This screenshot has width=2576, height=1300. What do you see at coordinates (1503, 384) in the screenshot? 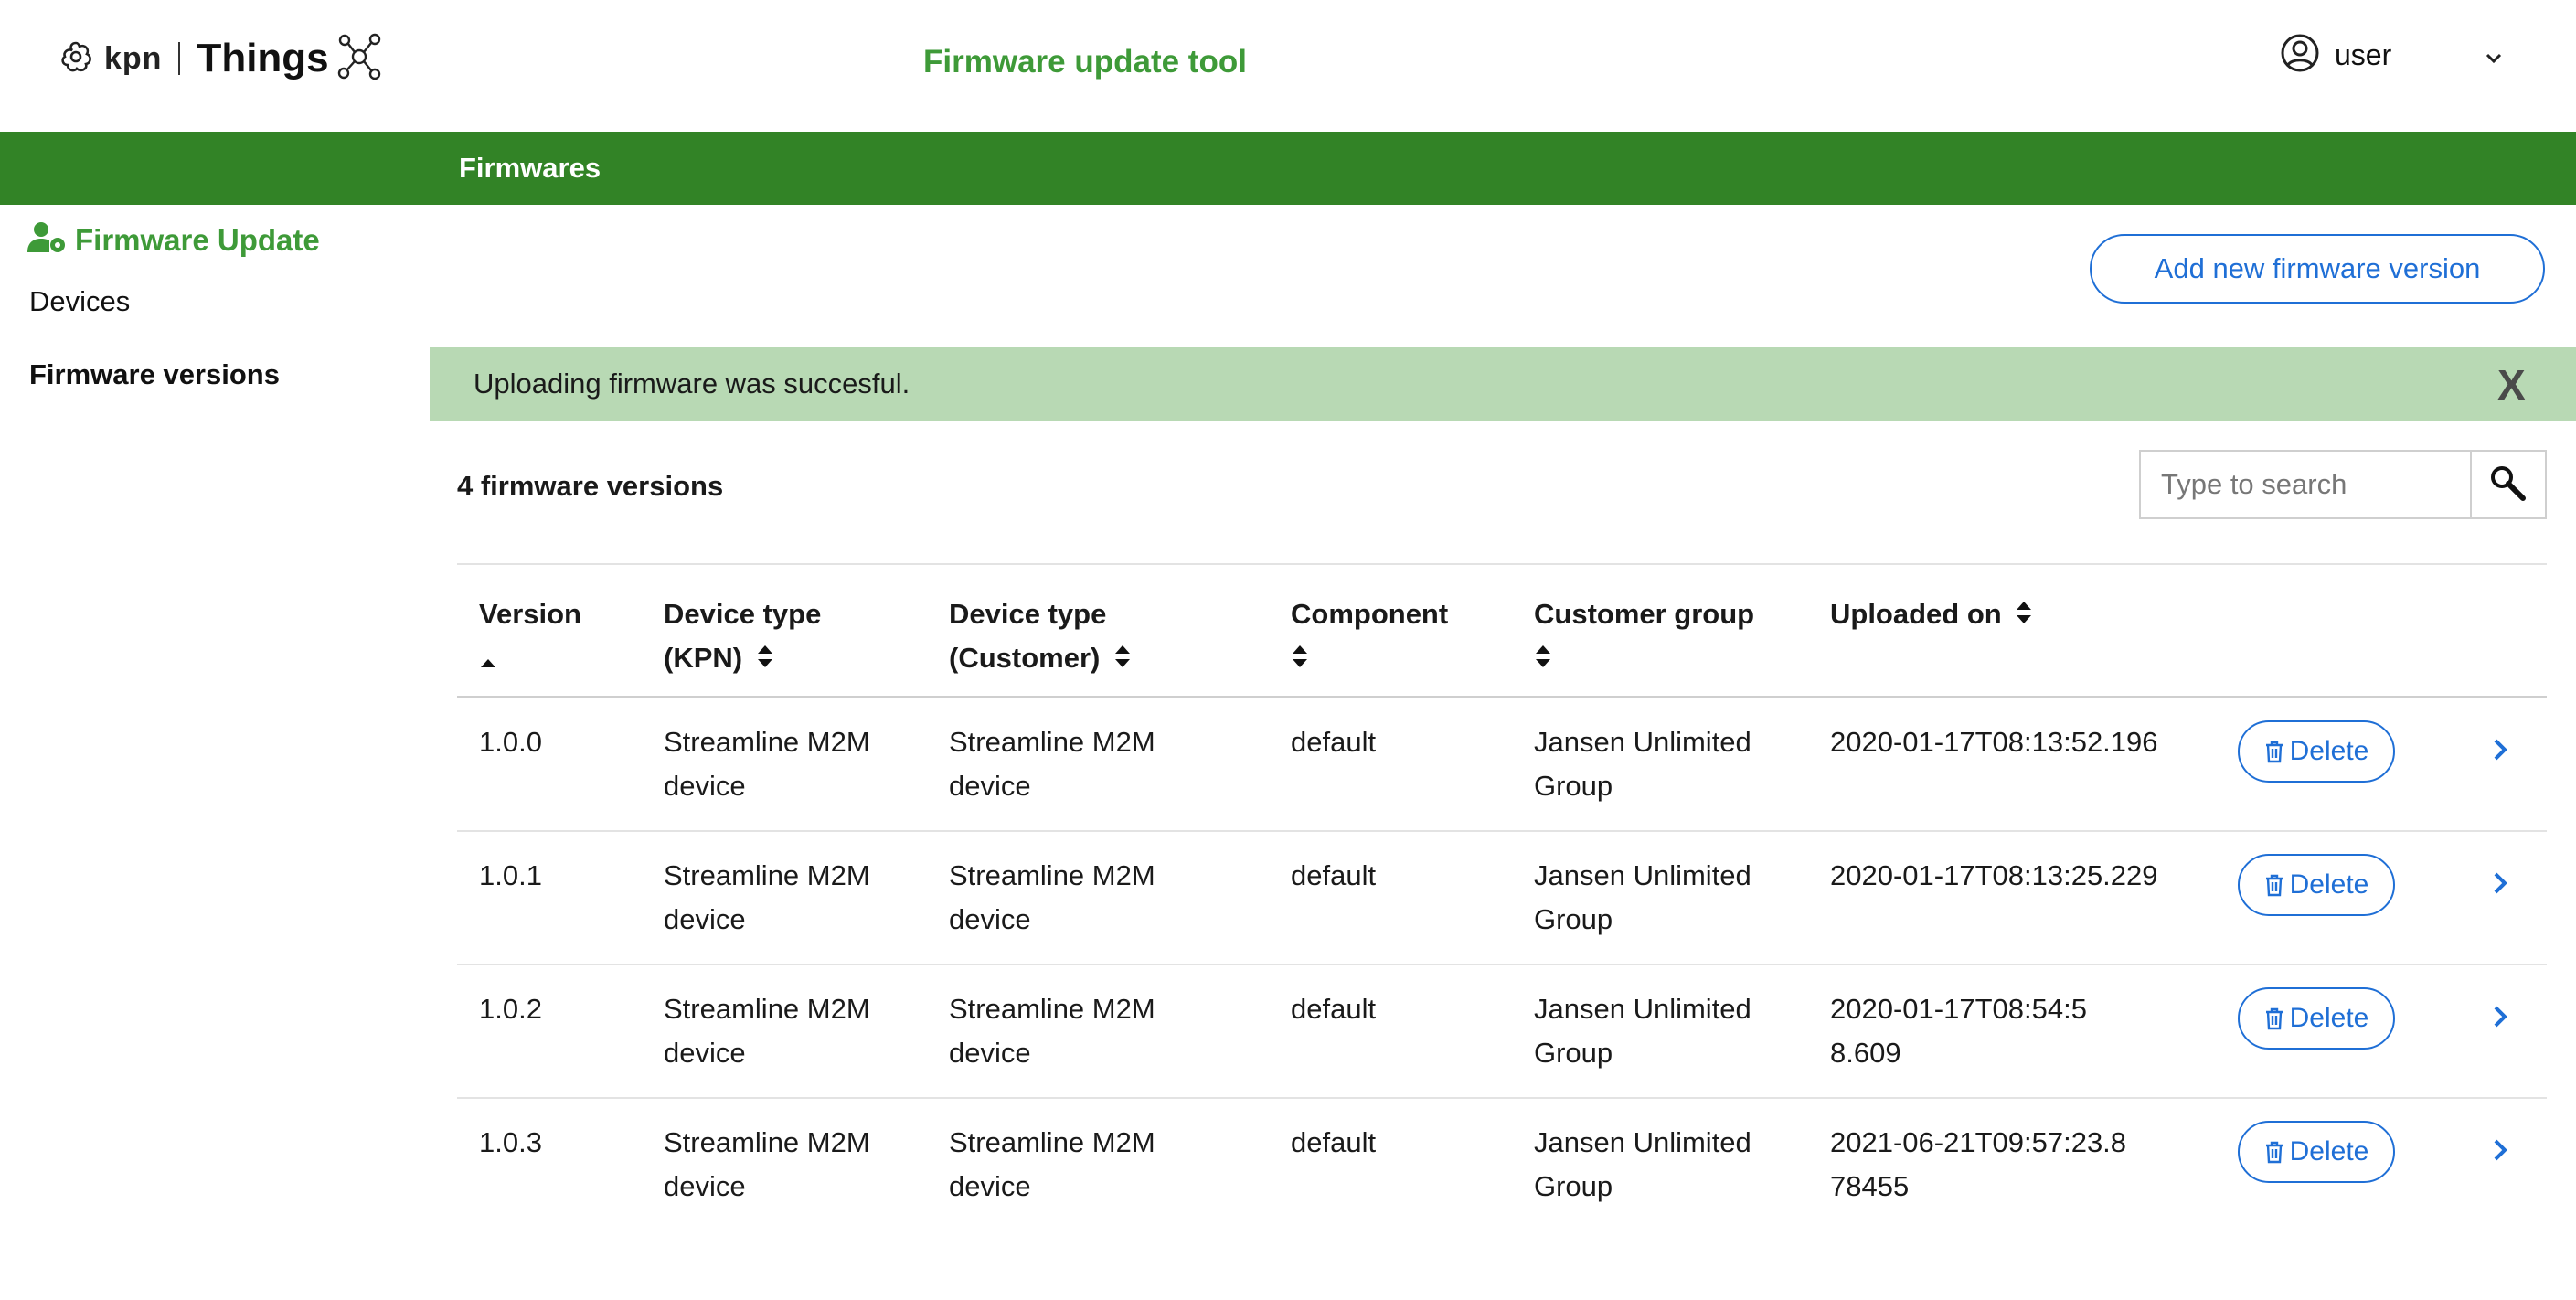
I see `success-alert: Uploading firmware was succesful. X` at bounding box center [1503, 384].